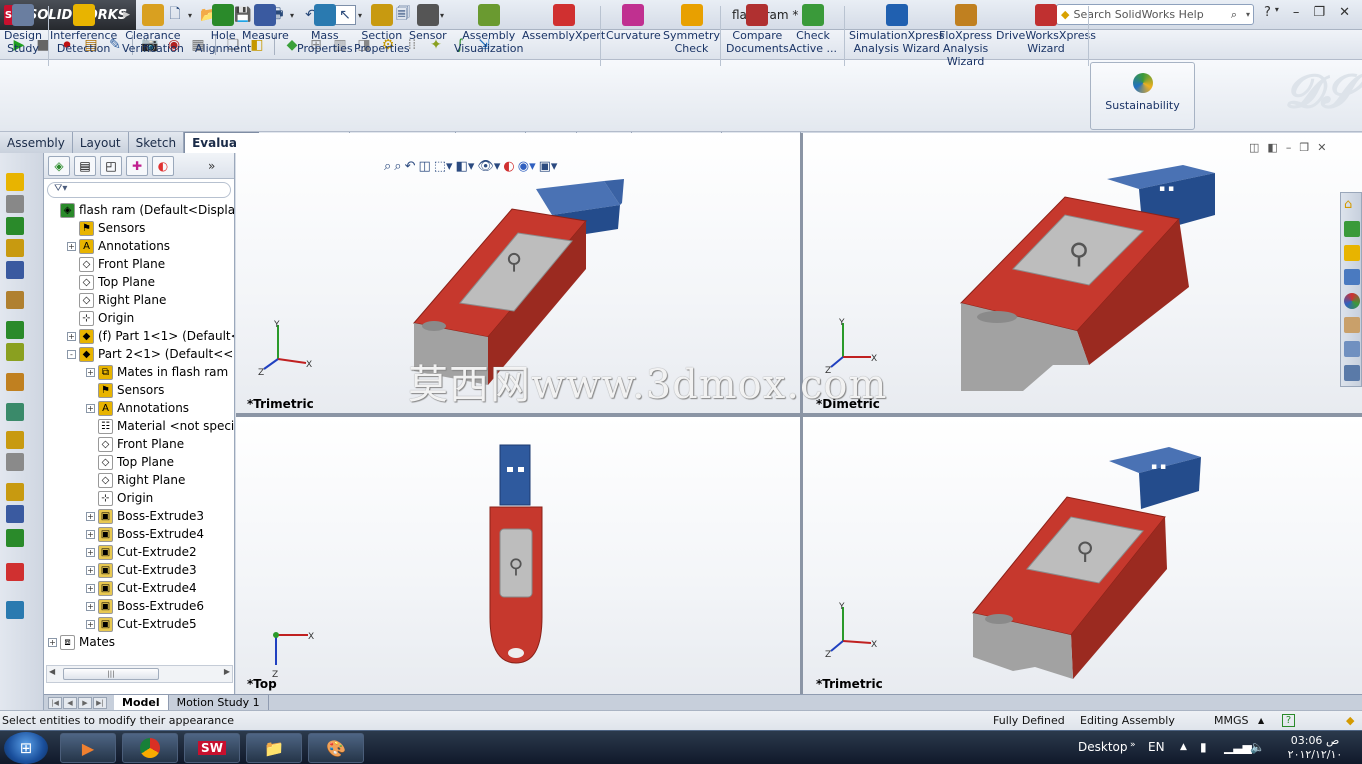 The image size is (1362, 764). Describe the element at coordinates (1296, 12) in the screenshot. I see `minimize-icon: –` at that location.